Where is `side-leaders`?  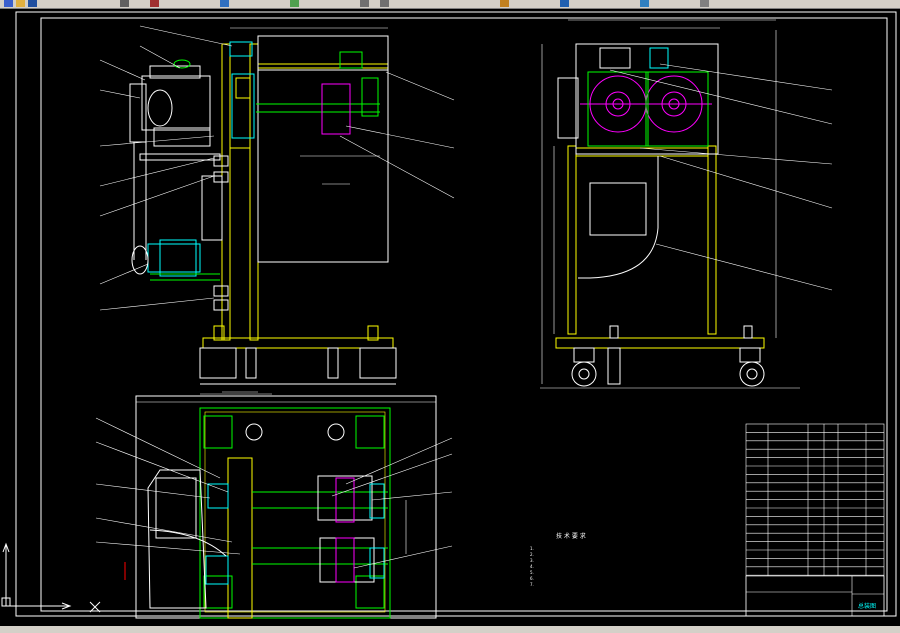
side-leaders is located at coordinates (721, 177).